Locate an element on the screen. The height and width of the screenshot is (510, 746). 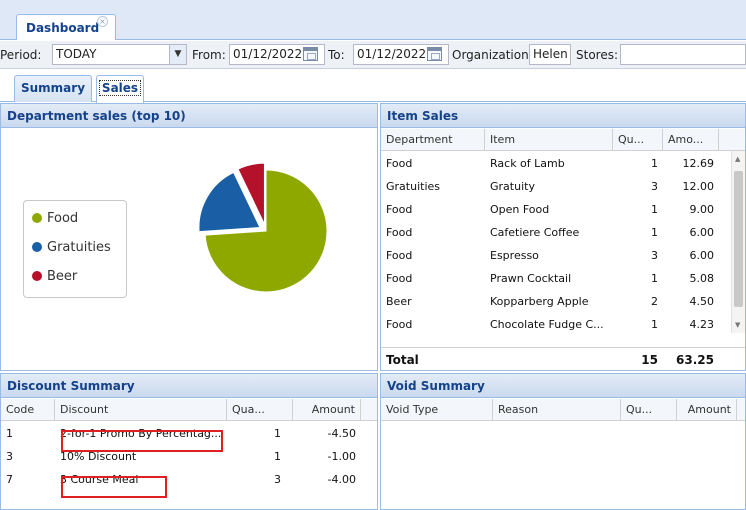
discount-header: Code Discount Qua... Amount is located at coordinates (189, 410).